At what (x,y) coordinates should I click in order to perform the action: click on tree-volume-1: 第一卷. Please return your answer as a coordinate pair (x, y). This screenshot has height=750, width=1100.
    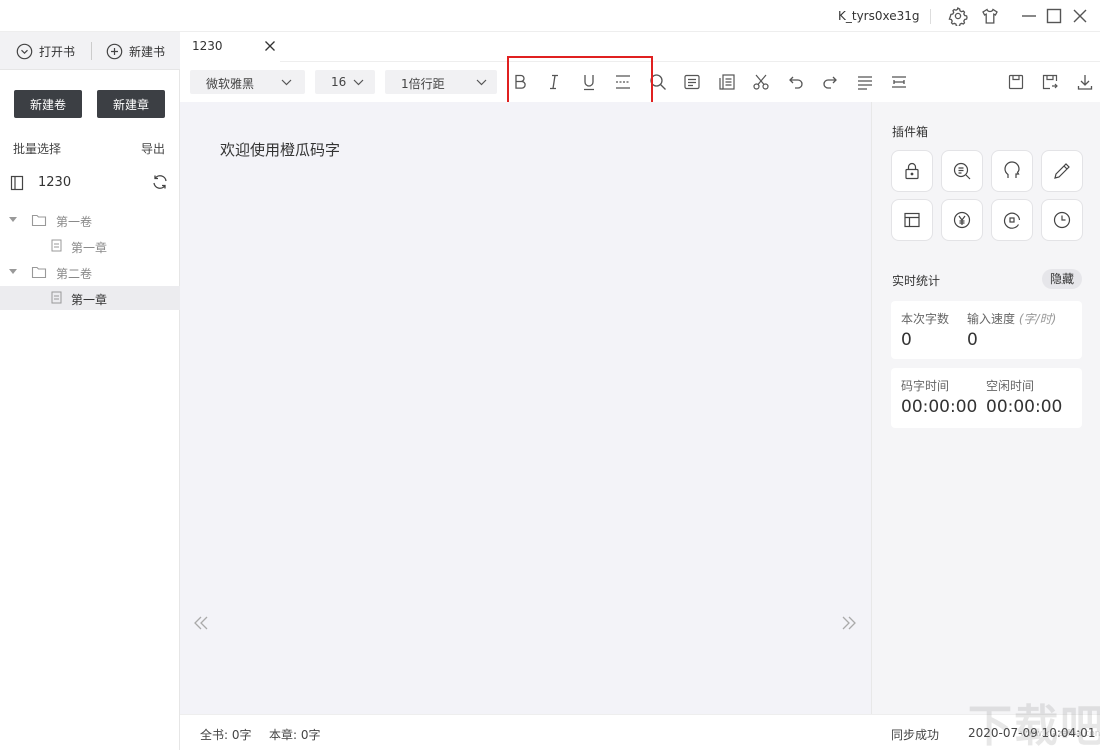
    Looking at the image, I should click on (90, 220).